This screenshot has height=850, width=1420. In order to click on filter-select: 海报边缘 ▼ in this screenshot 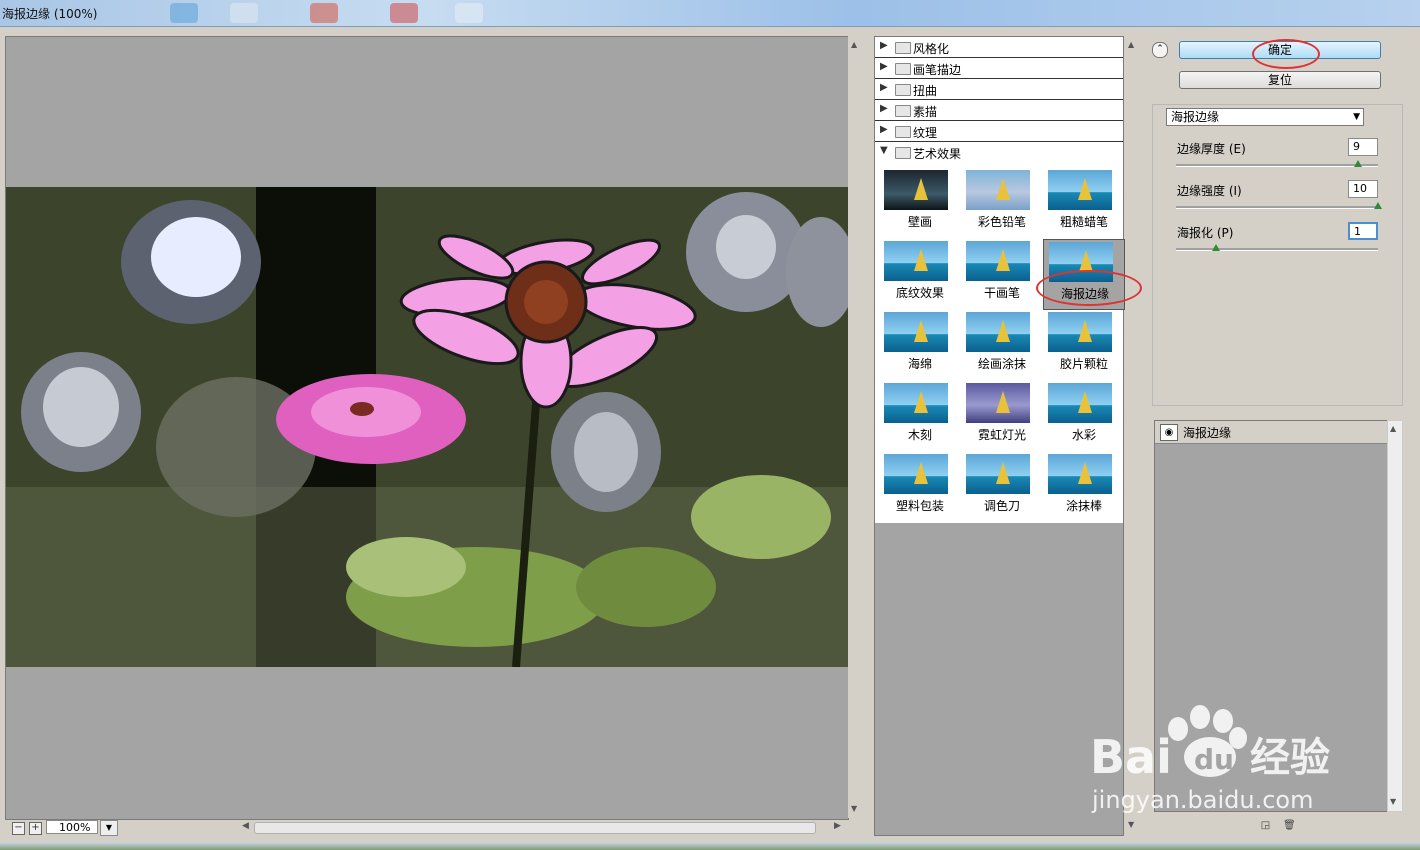, I will do `click(1265, 117)`.